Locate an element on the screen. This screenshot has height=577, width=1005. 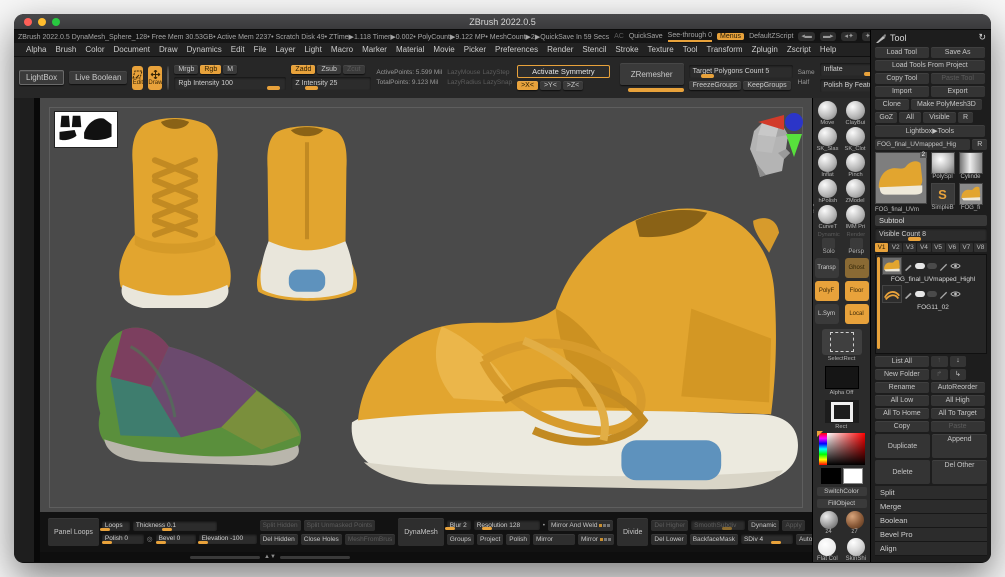
menu-item: Render is located at coordinates (560, 49).